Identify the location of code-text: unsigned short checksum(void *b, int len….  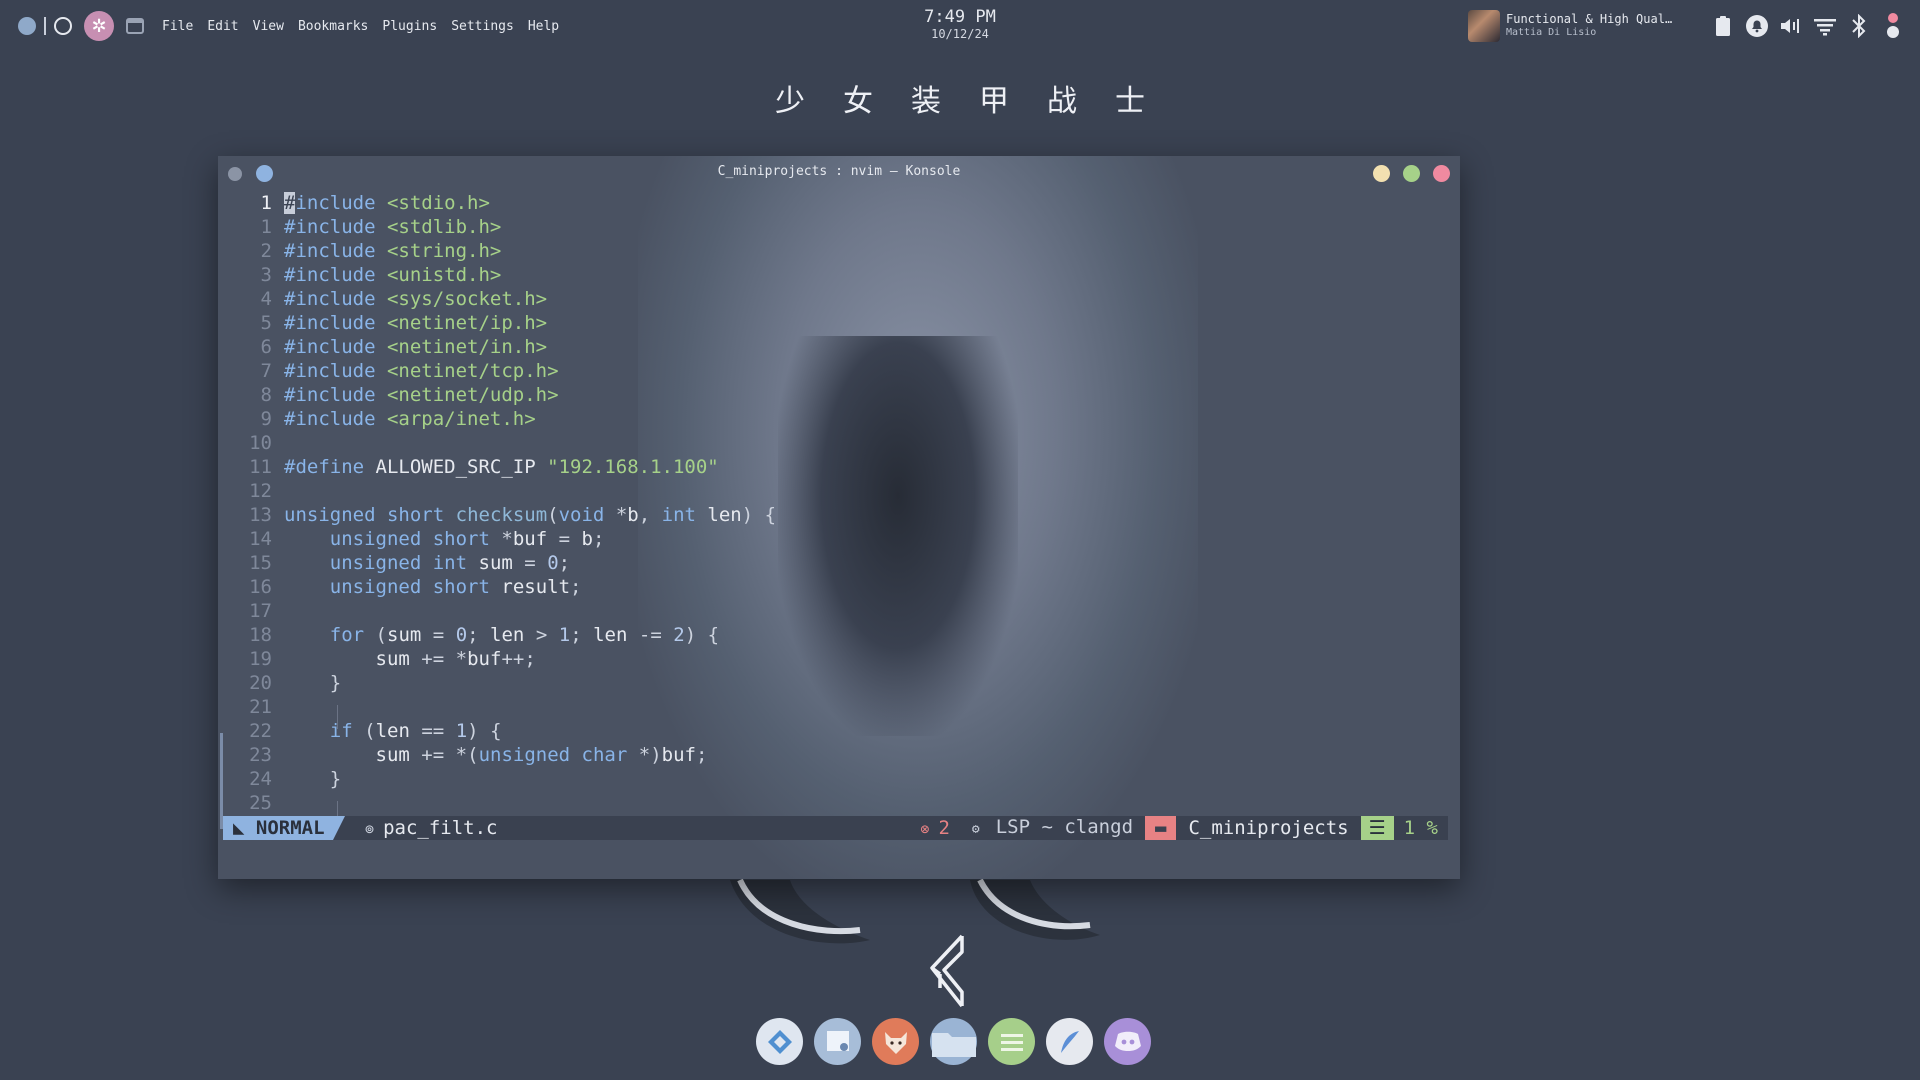
(530, 515).